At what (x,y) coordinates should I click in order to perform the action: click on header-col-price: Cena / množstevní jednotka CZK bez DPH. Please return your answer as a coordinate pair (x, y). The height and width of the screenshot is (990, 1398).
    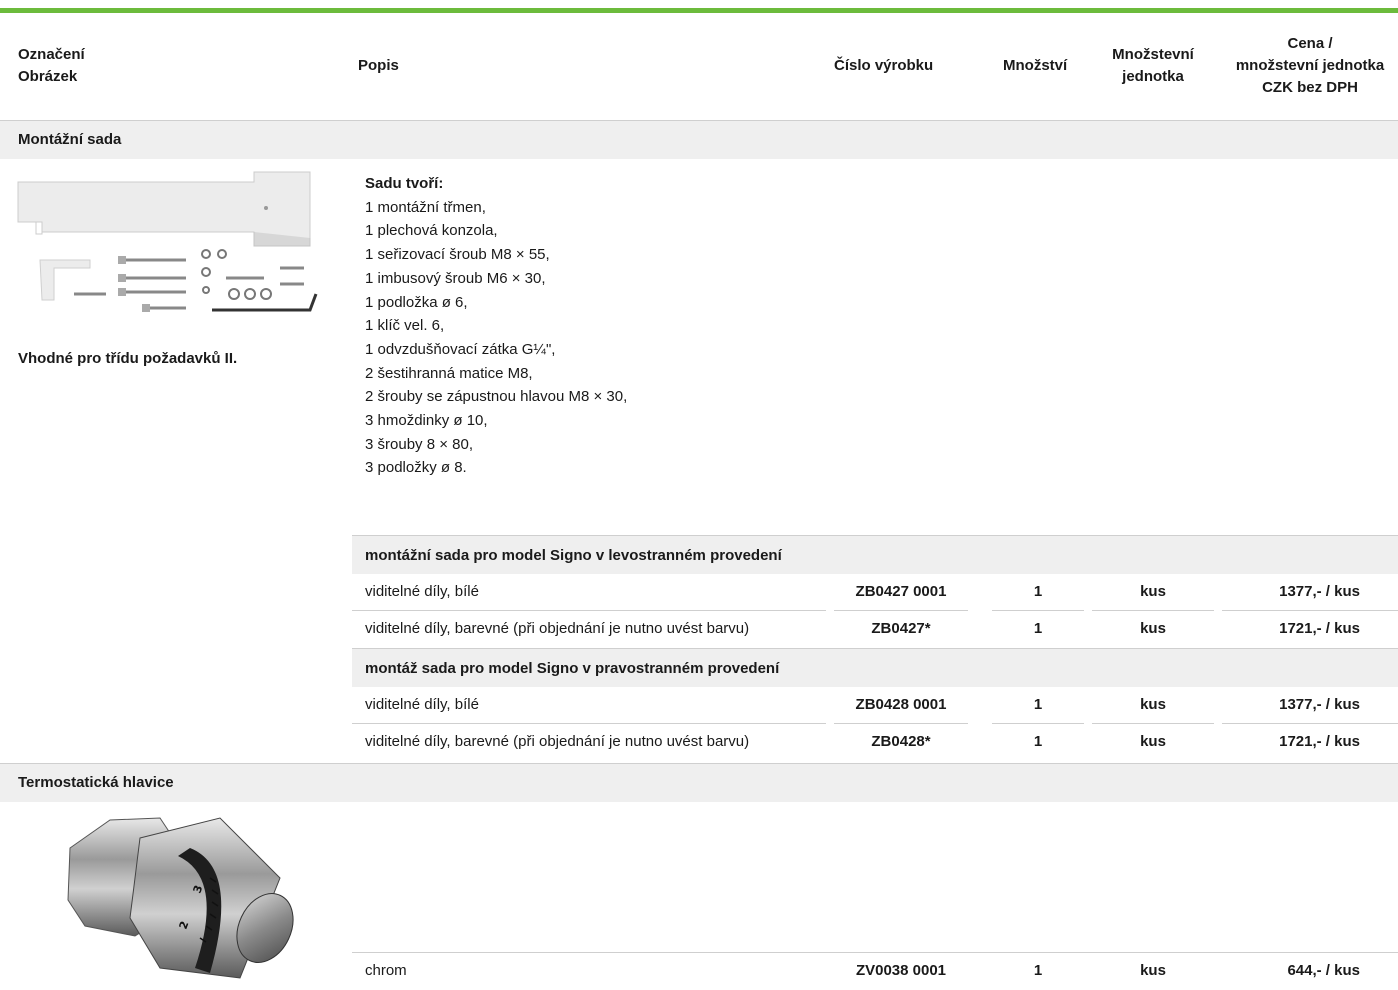
    Looking at the image, I should click on (1310, 66).